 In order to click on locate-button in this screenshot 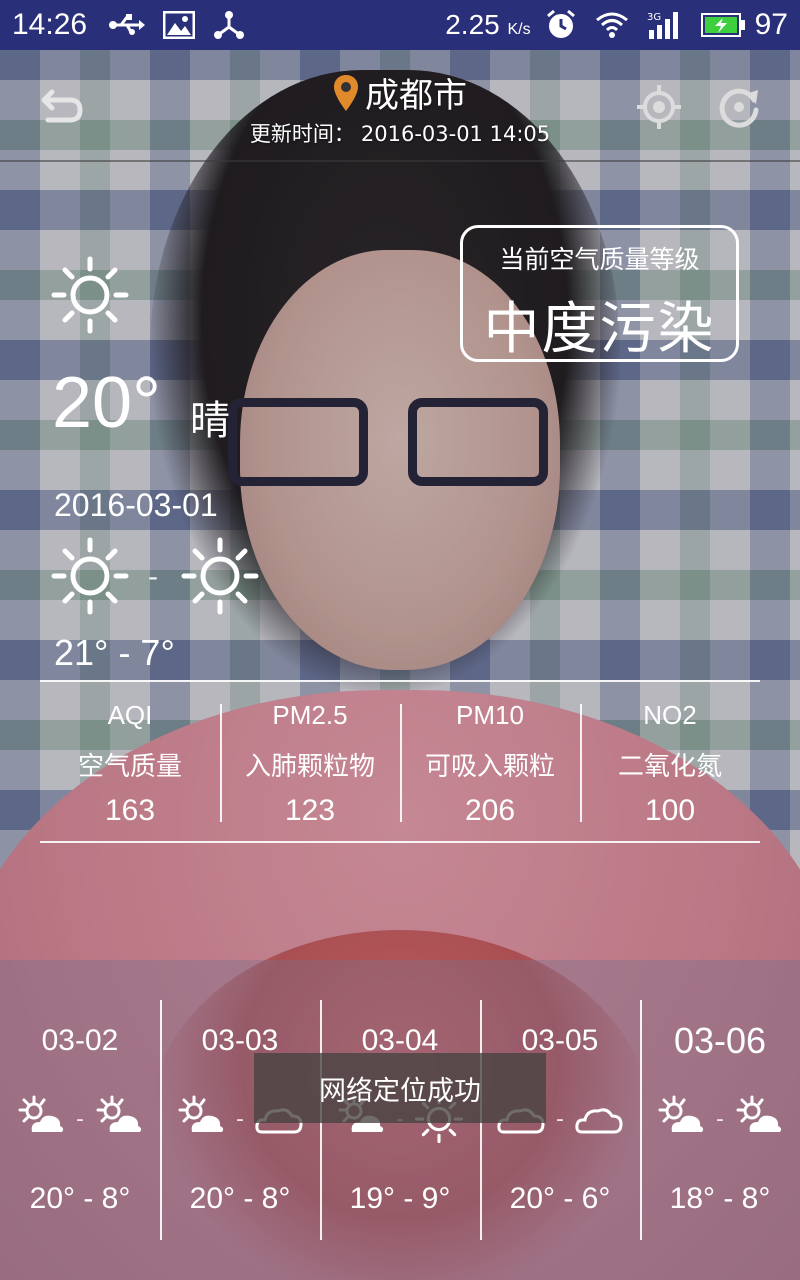, I will do `click(659, 107)`.